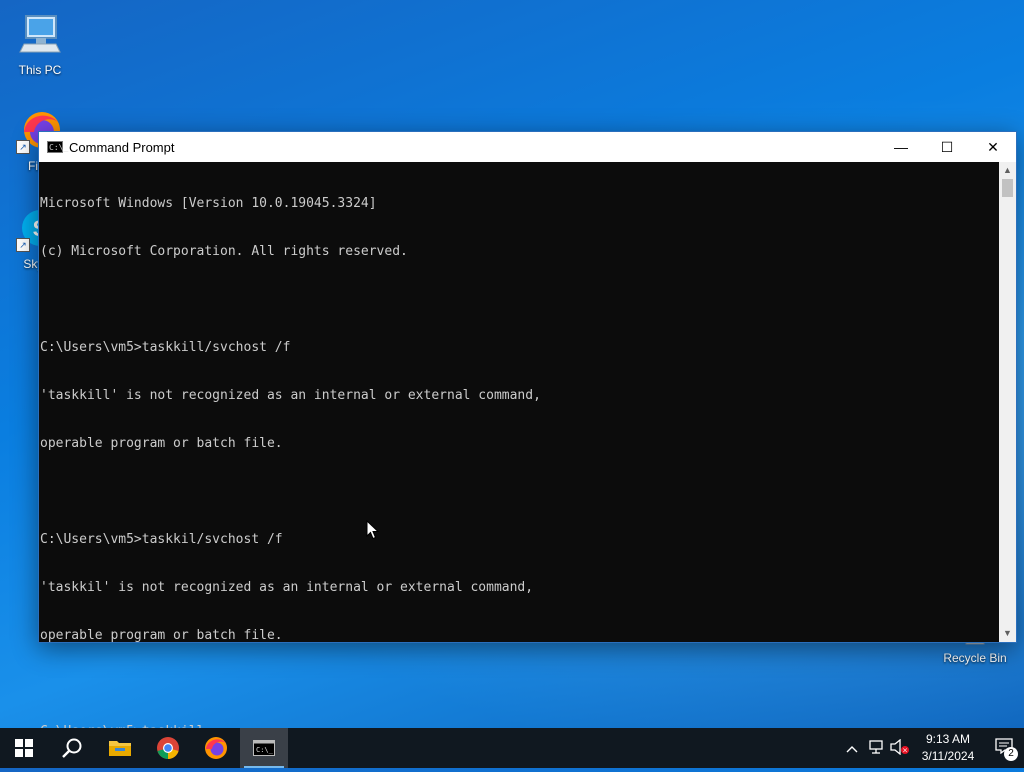 Image resolution: width=1024 pixels, height=772 pixels. I want to click on close-button: ✕, so click(993, 147).